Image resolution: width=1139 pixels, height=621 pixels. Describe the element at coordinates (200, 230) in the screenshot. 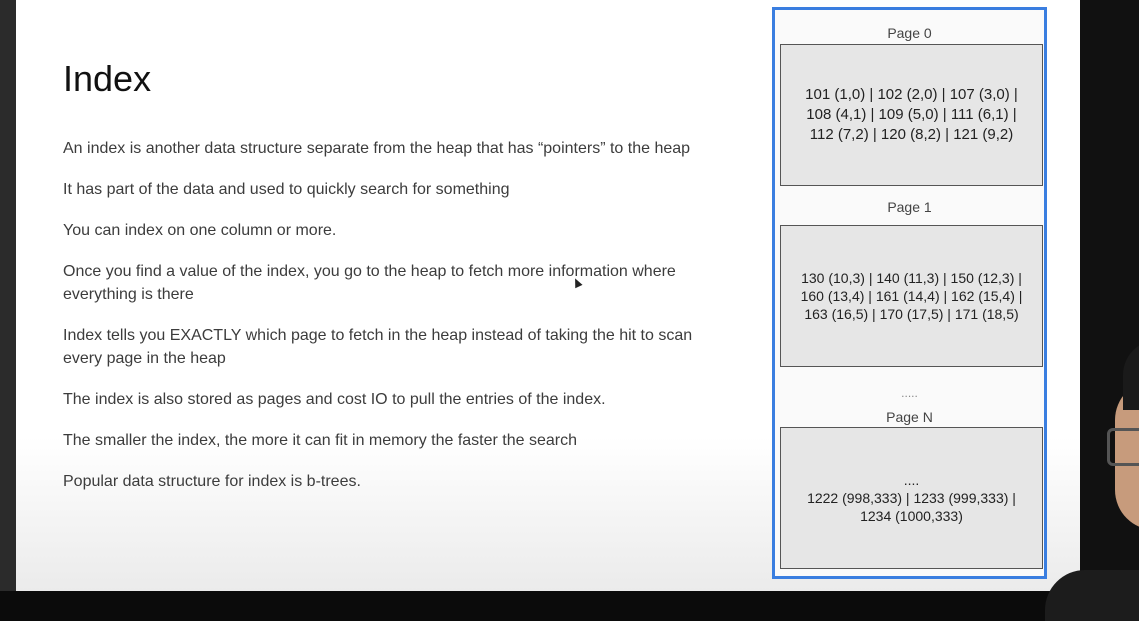

I see `bullet-item: You can index on one column or more.` at that location.